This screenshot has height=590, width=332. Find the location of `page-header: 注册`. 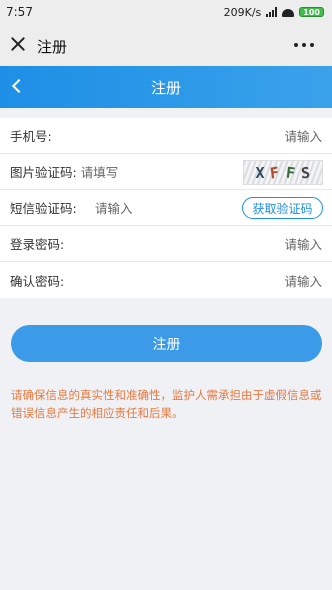

page-header: 注册 is located at coordinates (166, 87).